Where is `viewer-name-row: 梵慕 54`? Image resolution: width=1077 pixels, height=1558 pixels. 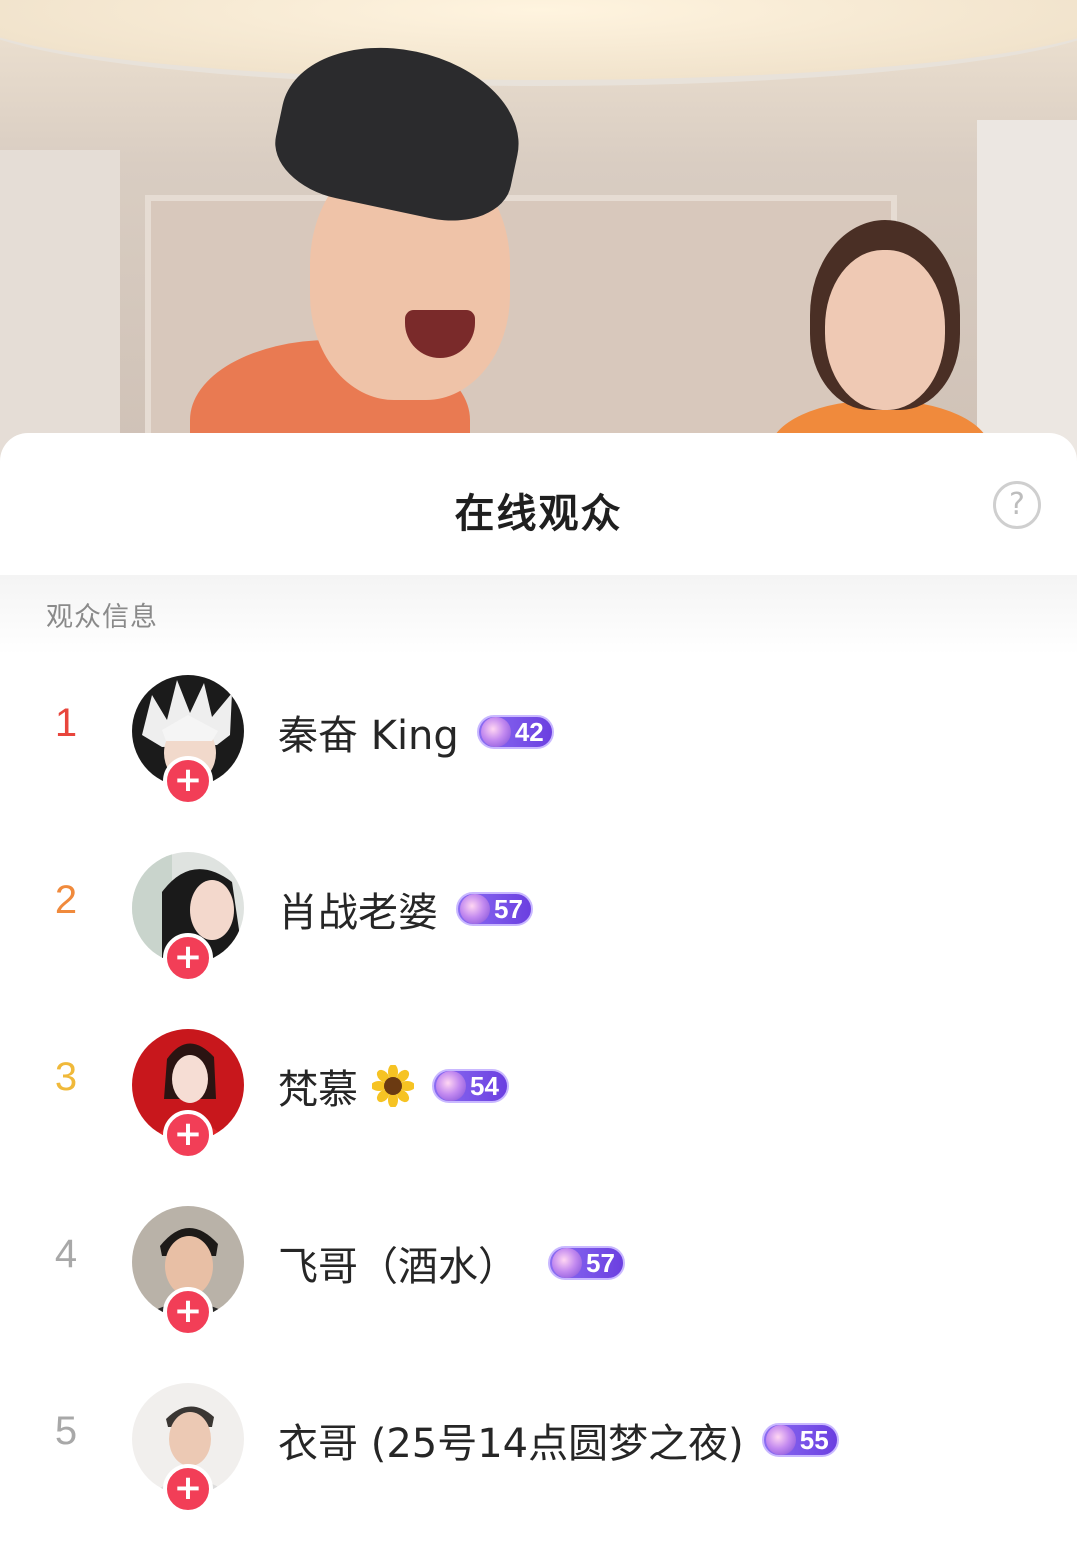 viewer-name-row: 梵慕 54 is located at coordinates (393, 1086).